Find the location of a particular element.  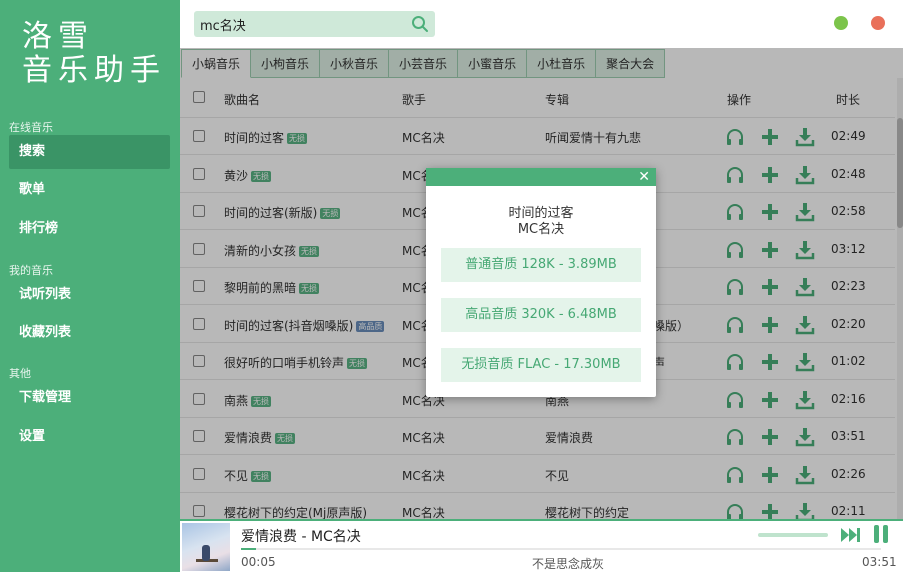

close-window-button is located at coordinates (878, 23).